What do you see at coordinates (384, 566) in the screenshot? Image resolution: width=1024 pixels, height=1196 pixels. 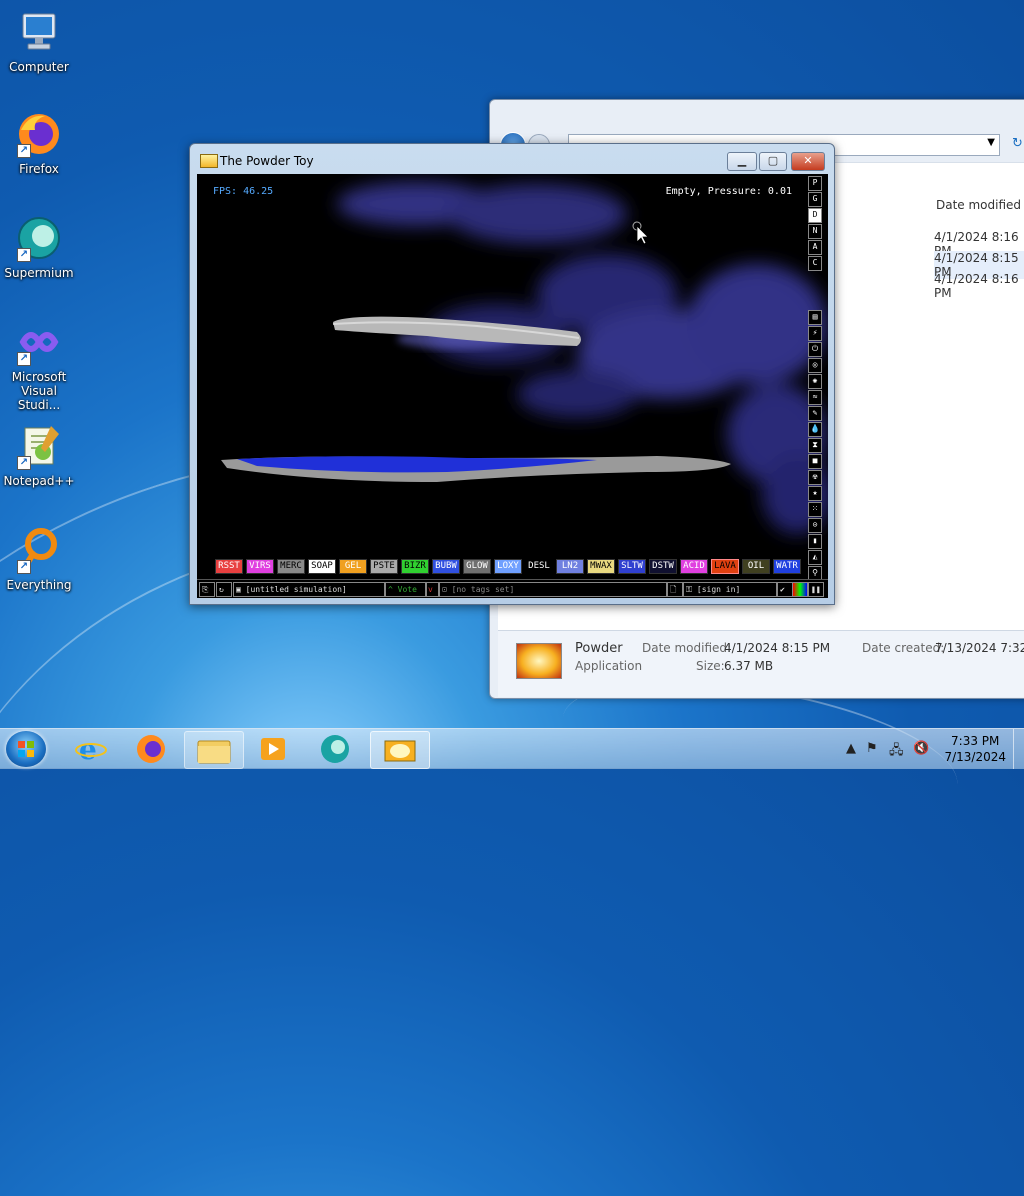 I see `element-button-pste: PSTE` at bounding box center [384, 566].